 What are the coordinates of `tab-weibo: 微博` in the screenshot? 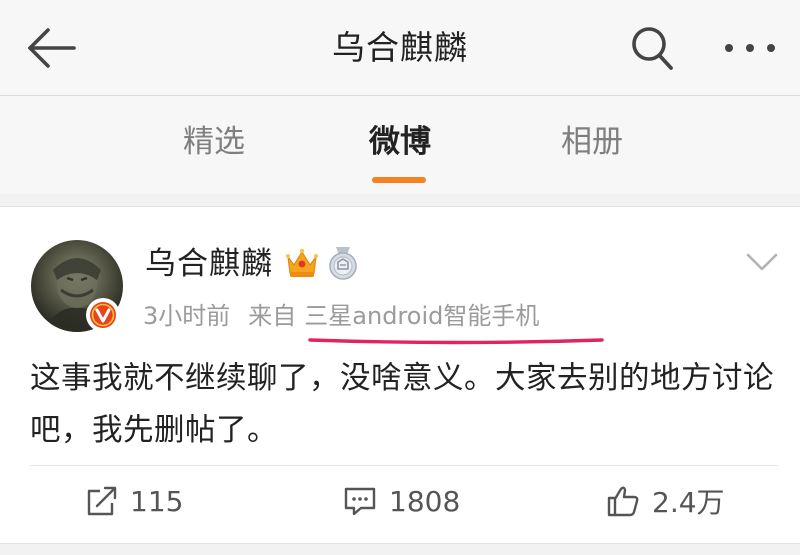 It's located at (400, 142).